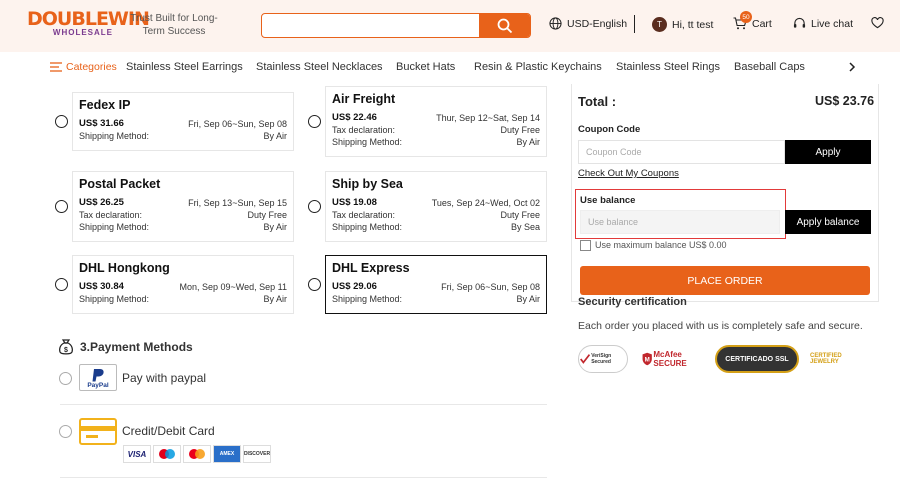 This screenshot has height=479, width=900. Describe the element at coordinates (845, 101) in the screenshot. I see `total-value: US$ 23.76` at that location.